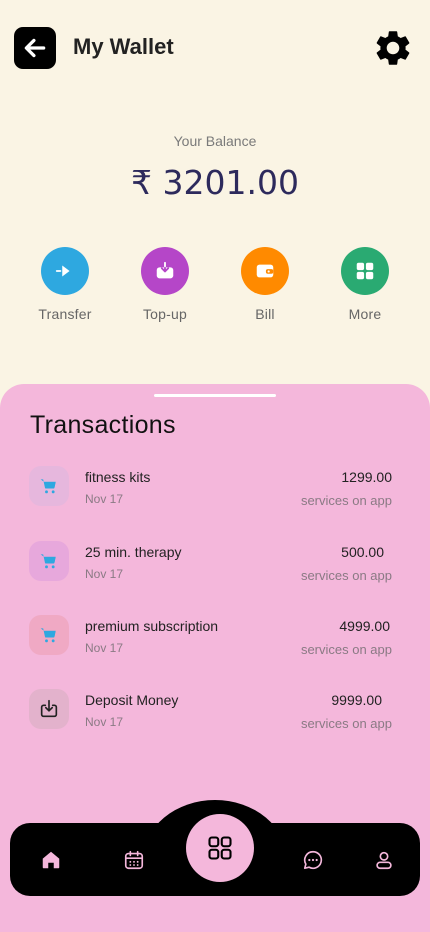 The image size is (430, 932). I want to click on settings-button, so click(393, 48).